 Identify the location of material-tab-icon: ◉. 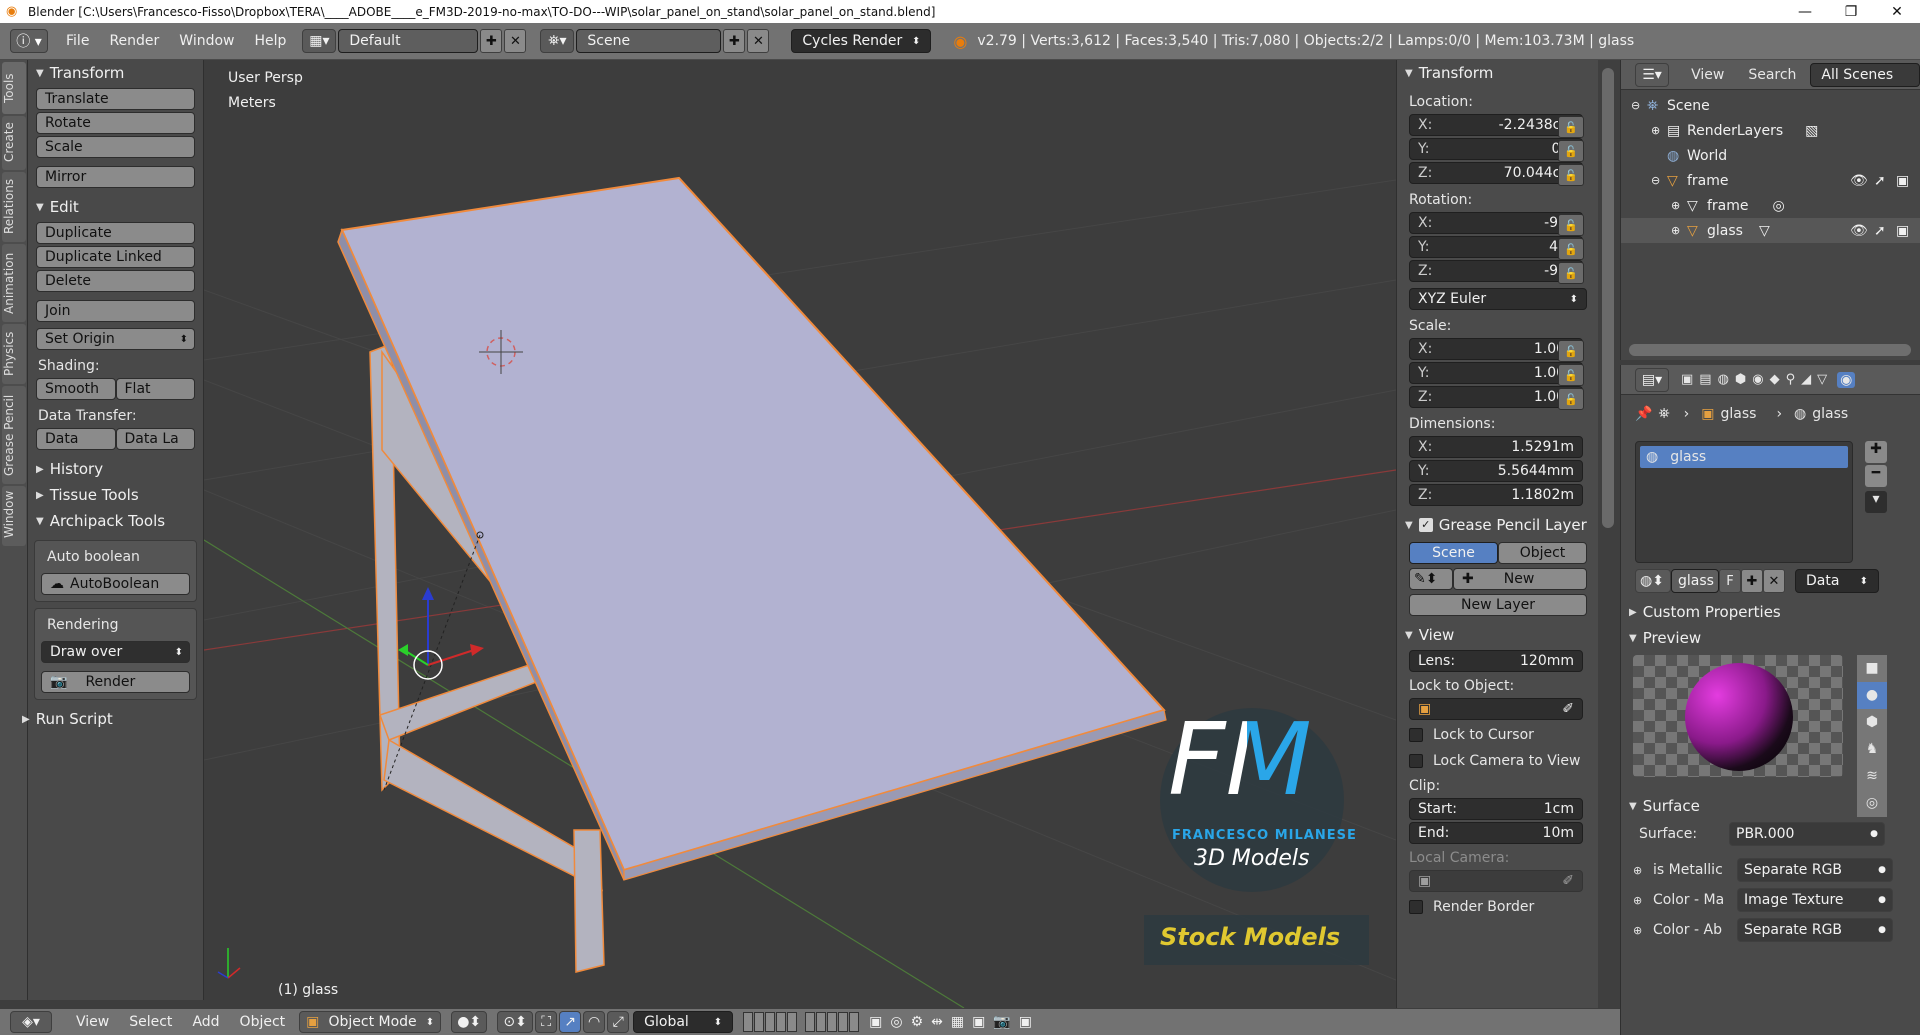
(1846, 379).